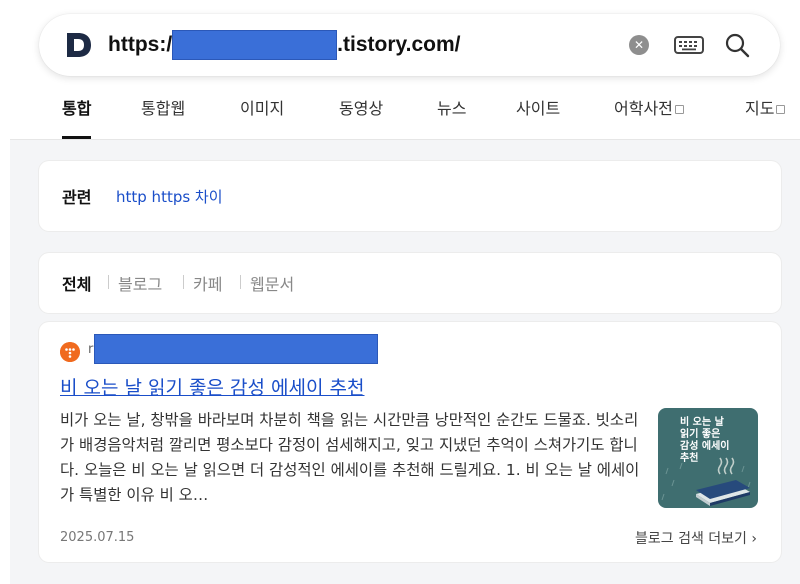  I want to click on result-thumbnail: 비 오는 날 읽기 좋은 감성 에세이 추천, so click(708, 458).